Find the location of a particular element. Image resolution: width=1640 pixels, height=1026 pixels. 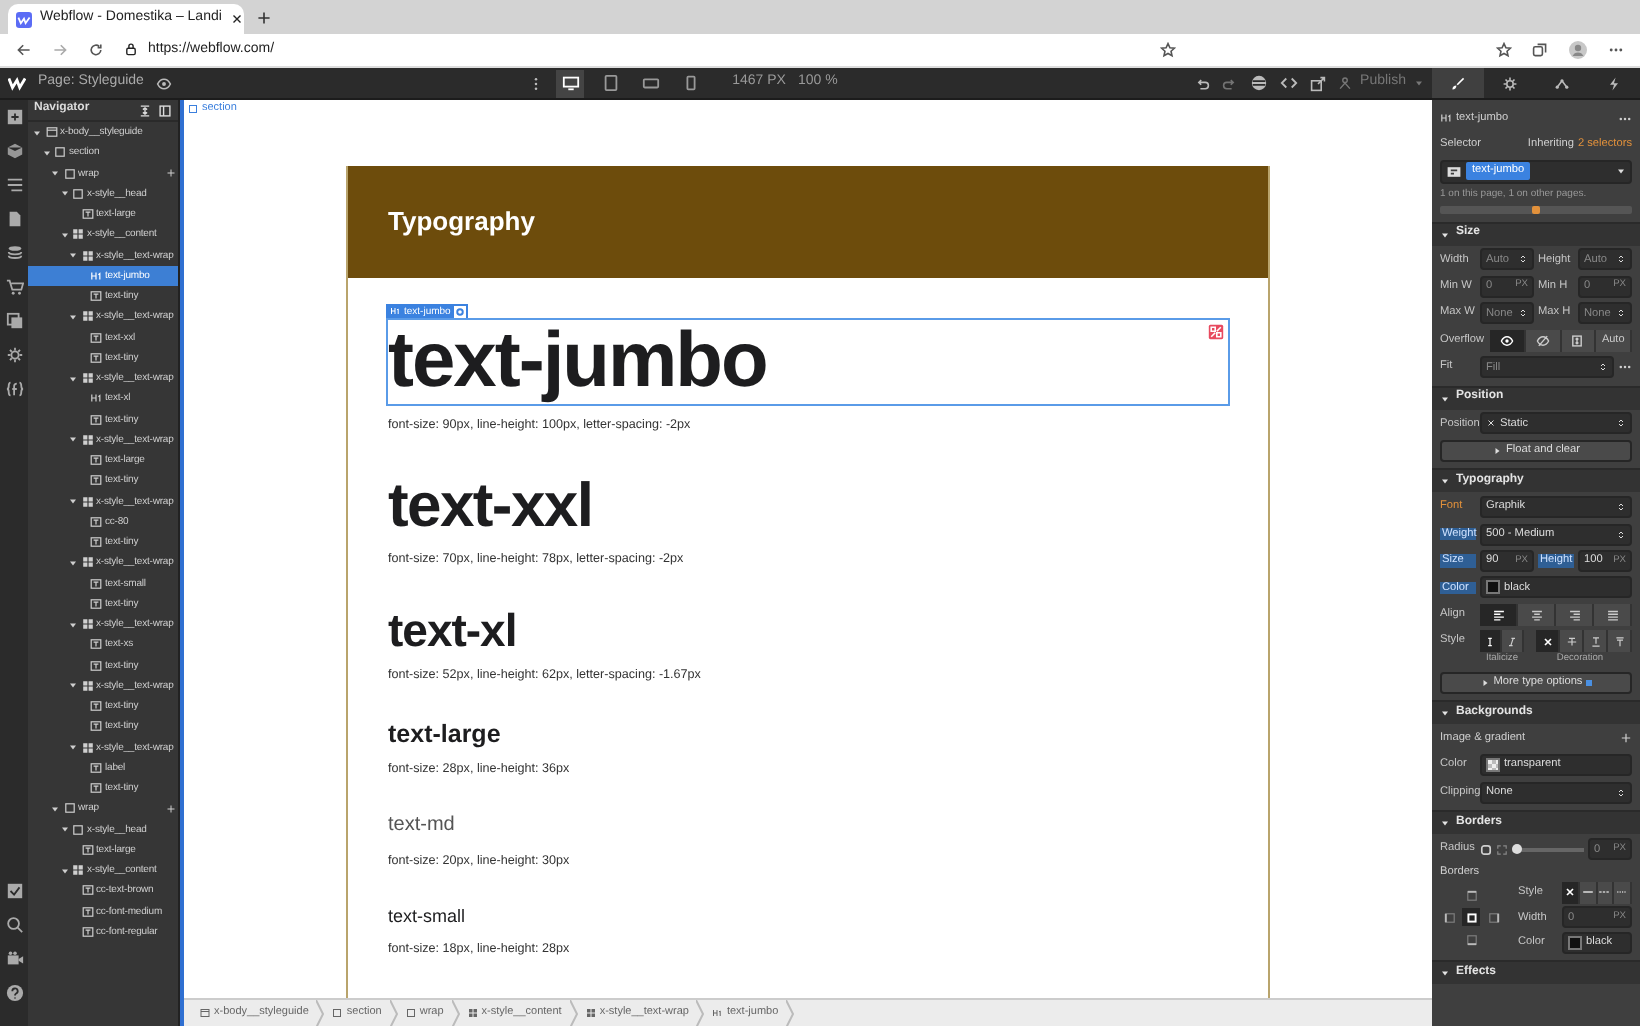

reload-icon is located at coordinates (96, 50).